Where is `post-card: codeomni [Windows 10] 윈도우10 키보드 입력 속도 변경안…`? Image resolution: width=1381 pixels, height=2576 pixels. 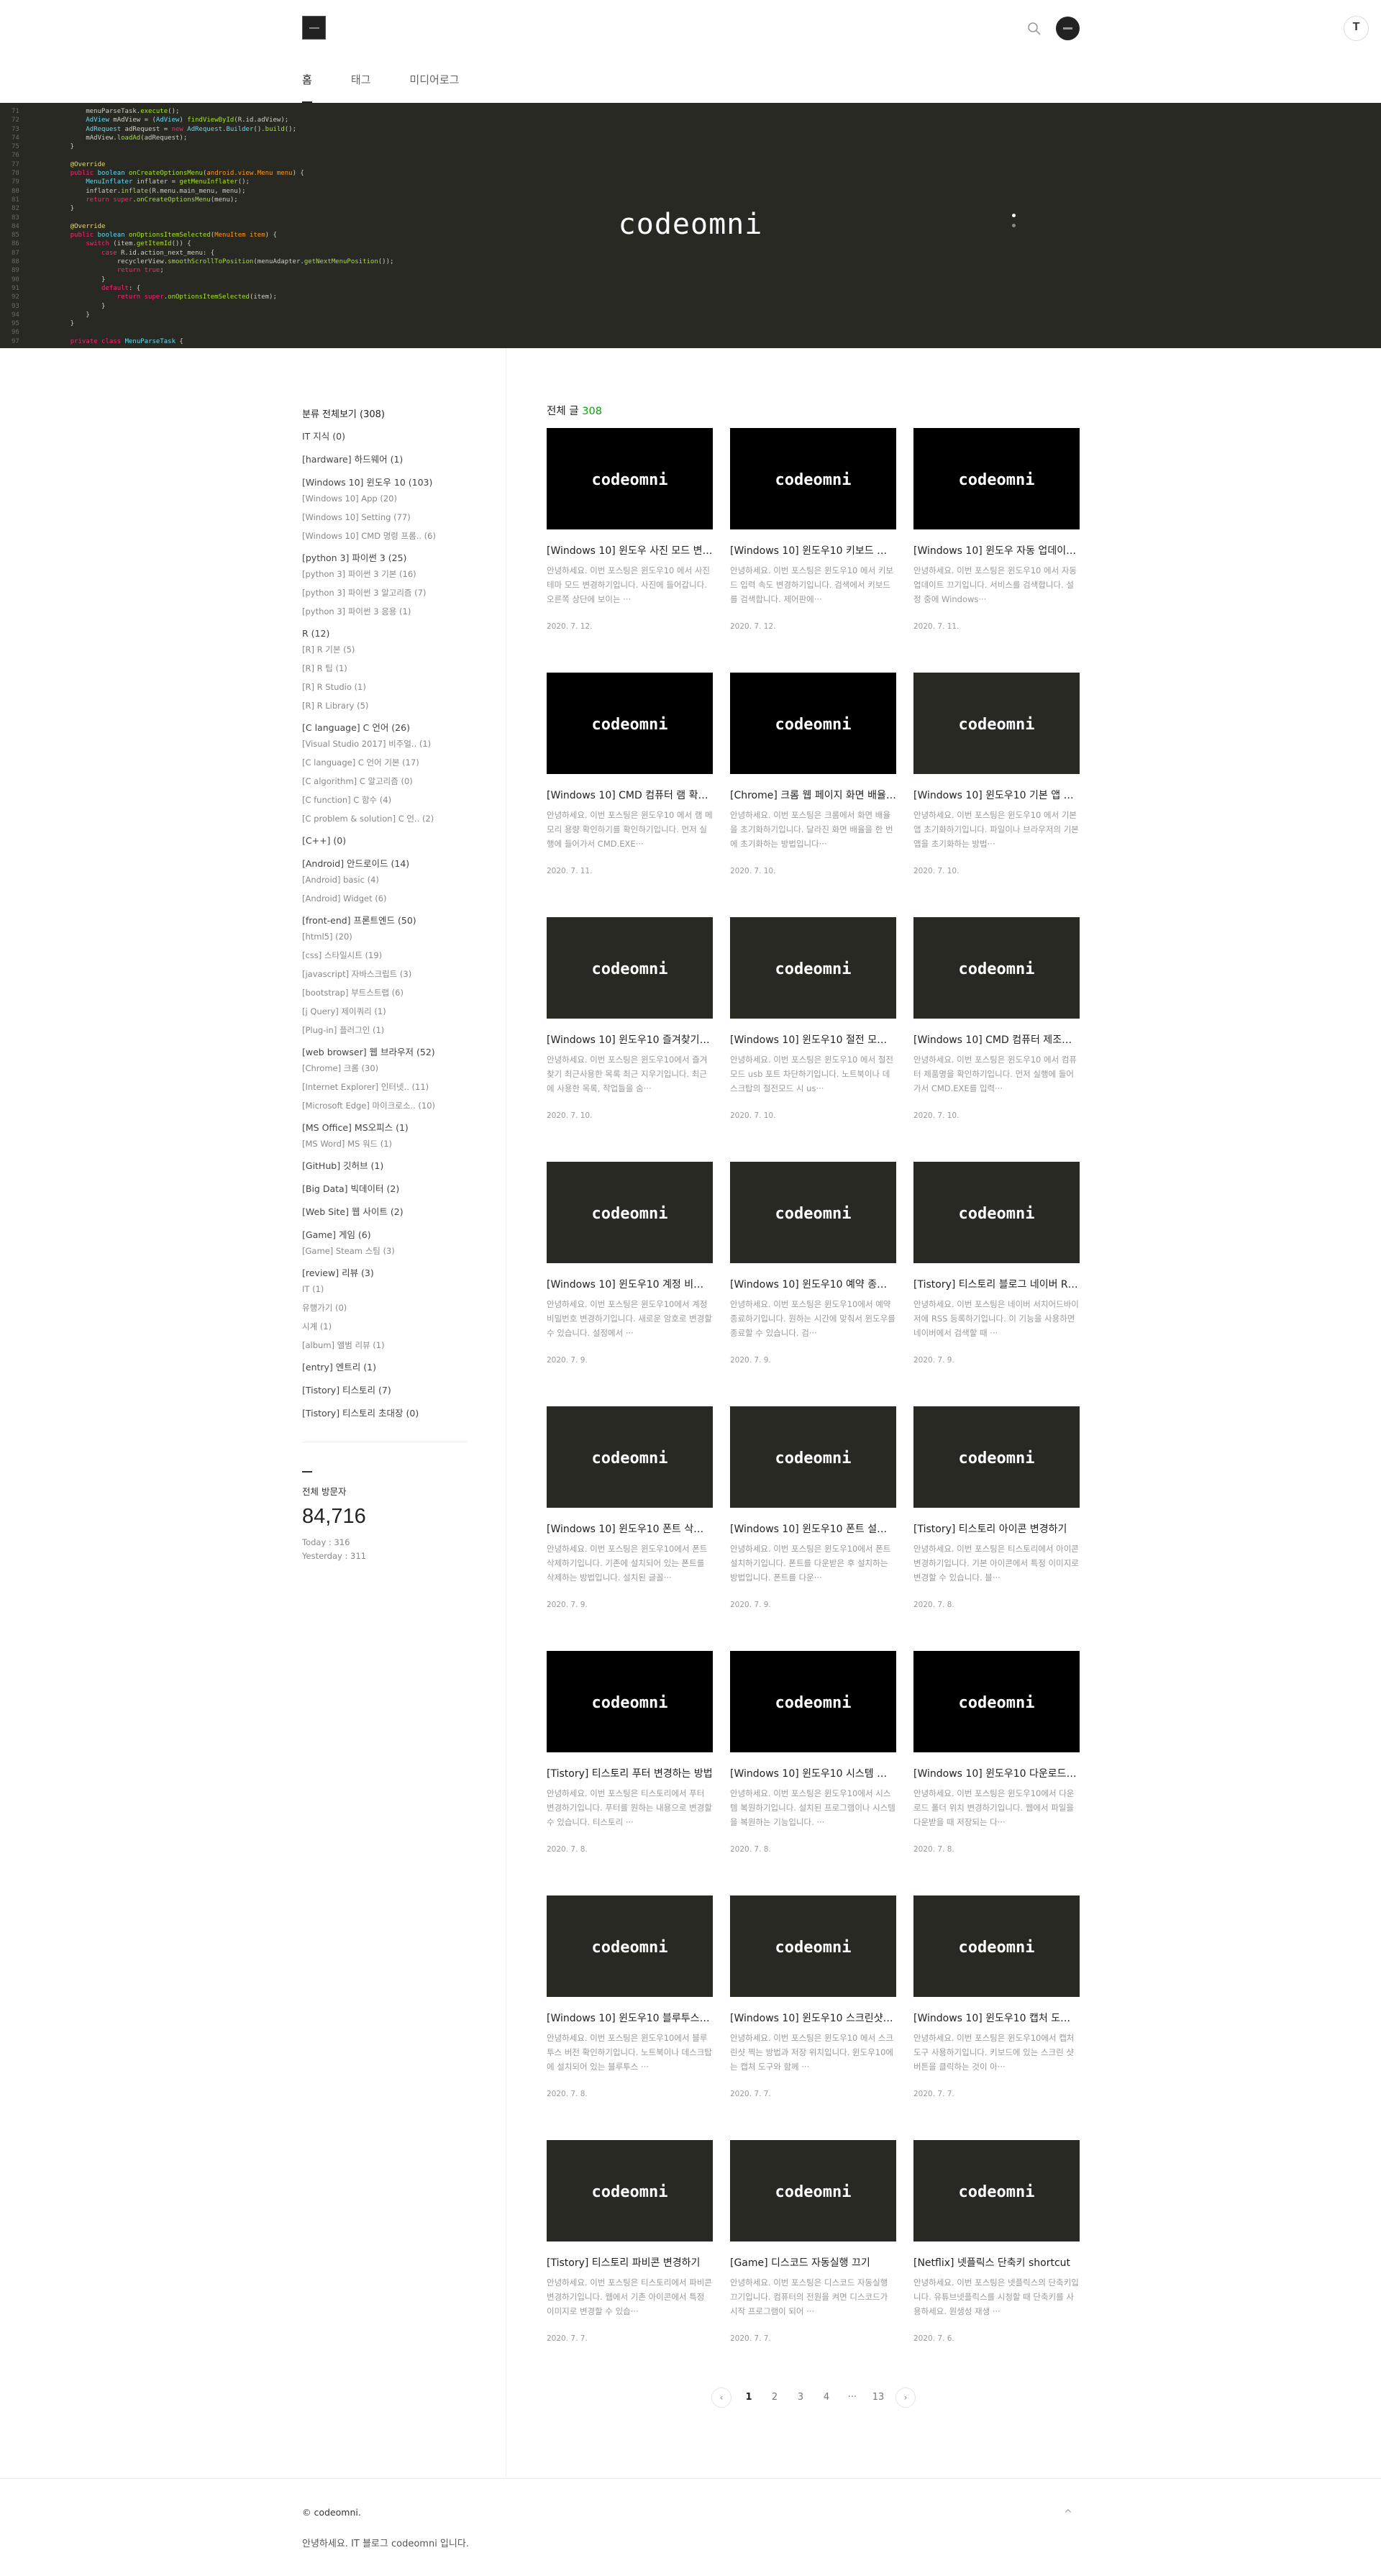
post-card: codeomni [Windows 10] 윈도우10 키보드 입력 속도 변경안… is located at coordinates (813, 550).